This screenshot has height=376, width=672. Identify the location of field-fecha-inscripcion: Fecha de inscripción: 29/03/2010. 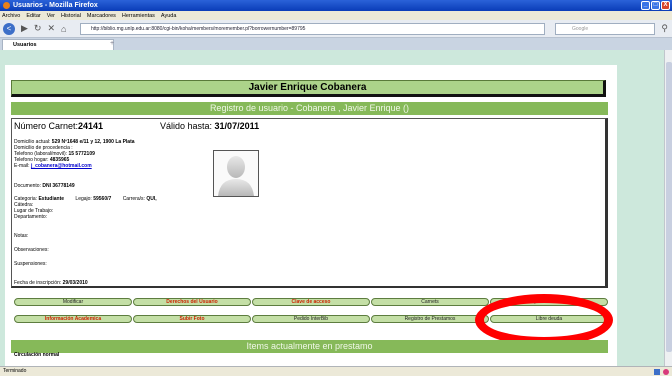
(51, 283).